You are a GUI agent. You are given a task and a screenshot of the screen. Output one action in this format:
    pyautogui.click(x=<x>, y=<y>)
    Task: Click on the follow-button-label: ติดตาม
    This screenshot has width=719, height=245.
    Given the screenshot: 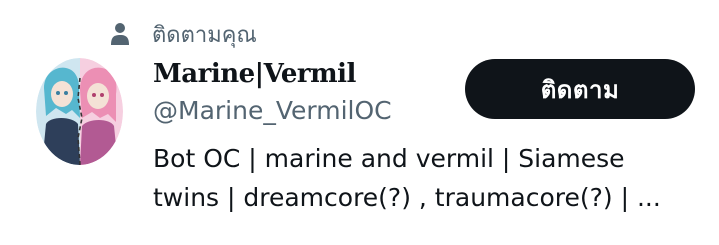 What is the action you would take?
    pyautogui.click(x=580, y=89)
    